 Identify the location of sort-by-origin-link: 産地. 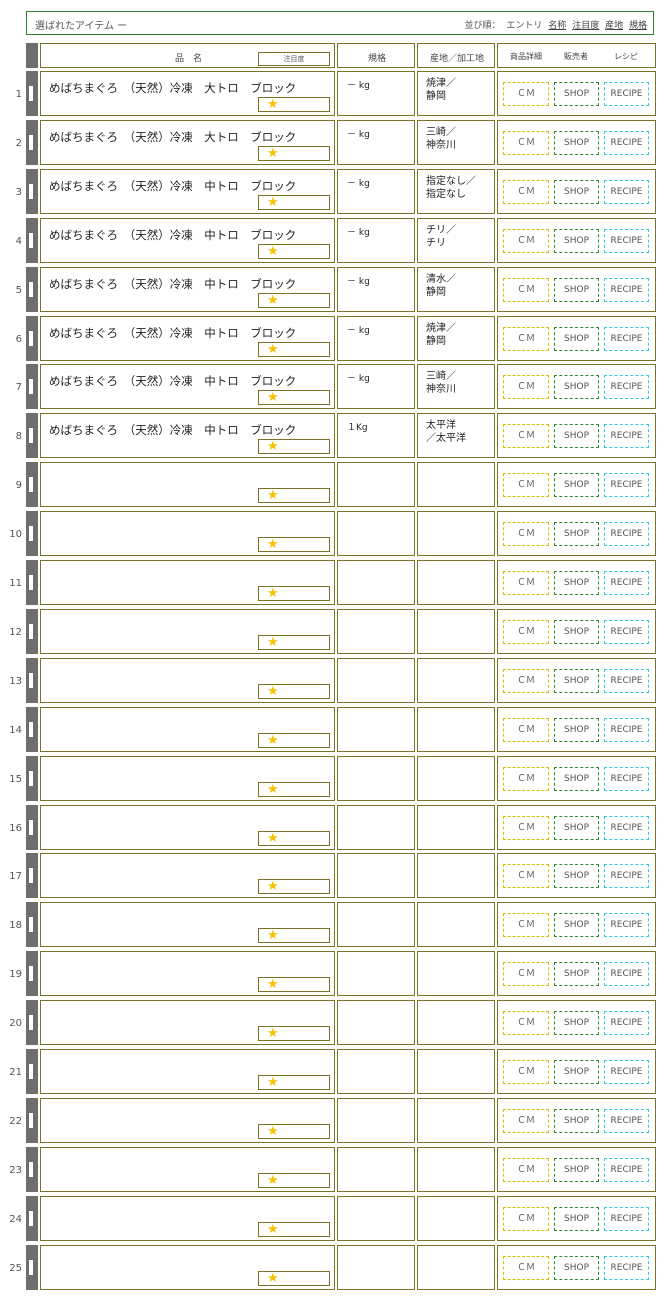
(614, 26).